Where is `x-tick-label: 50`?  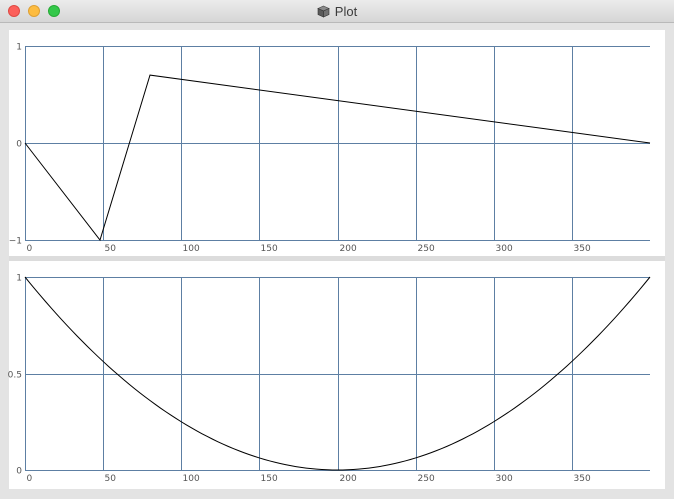
x-tick-label: 50 is located at coordinates (111, 479).